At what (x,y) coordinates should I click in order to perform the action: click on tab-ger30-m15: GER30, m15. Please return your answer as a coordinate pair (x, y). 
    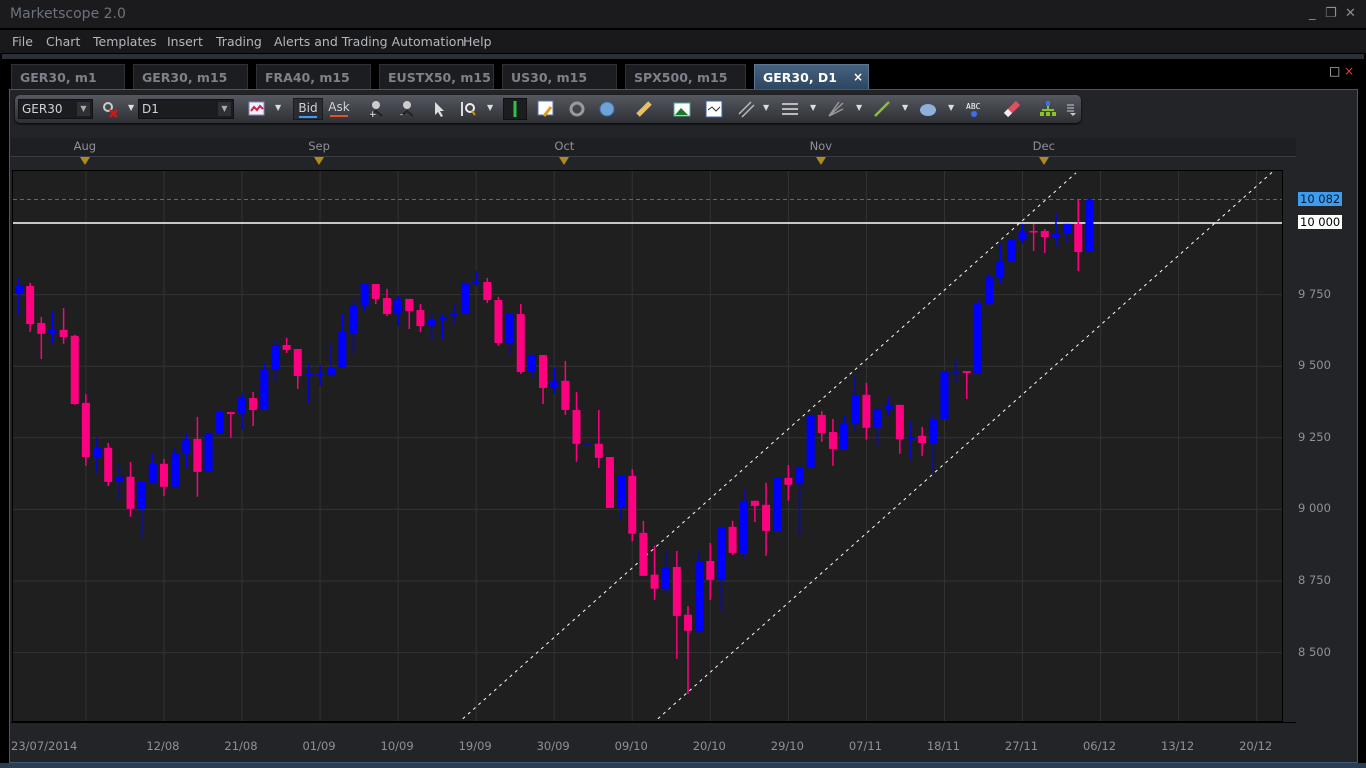
    Looking at the image, I should click on (190, 77).